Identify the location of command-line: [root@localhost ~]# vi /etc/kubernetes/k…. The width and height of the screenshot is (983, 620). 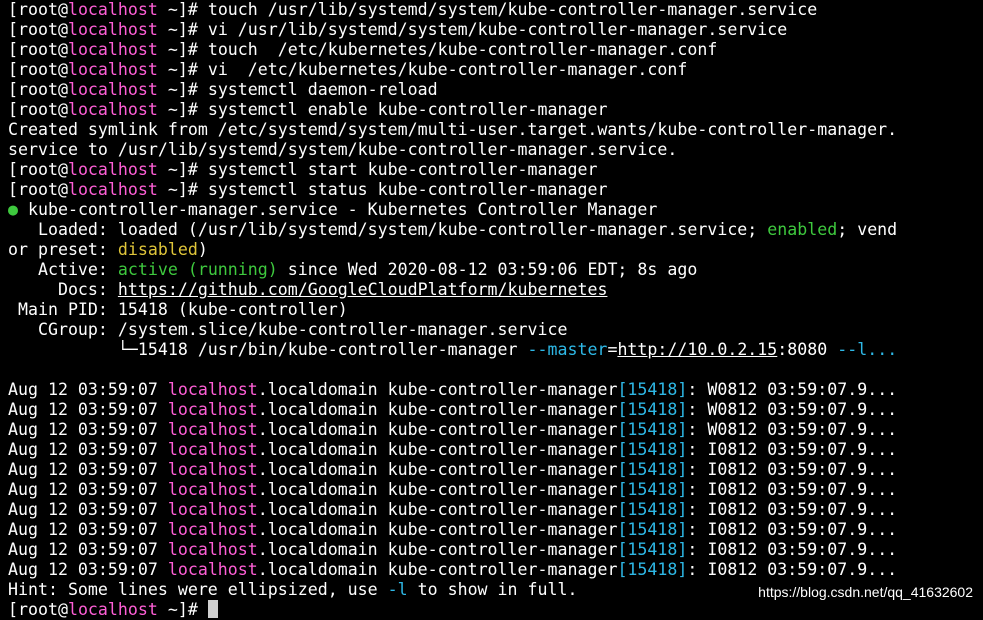
(348, 69).